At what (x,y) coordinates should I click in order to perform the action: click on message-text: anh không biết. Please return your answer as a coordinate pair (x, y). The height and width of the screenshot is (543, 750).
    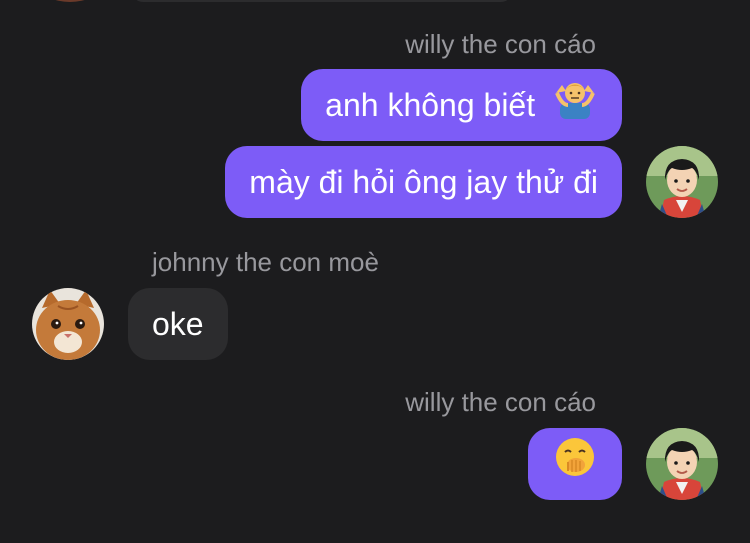
    Looking at the image, I should click on (430, 105).